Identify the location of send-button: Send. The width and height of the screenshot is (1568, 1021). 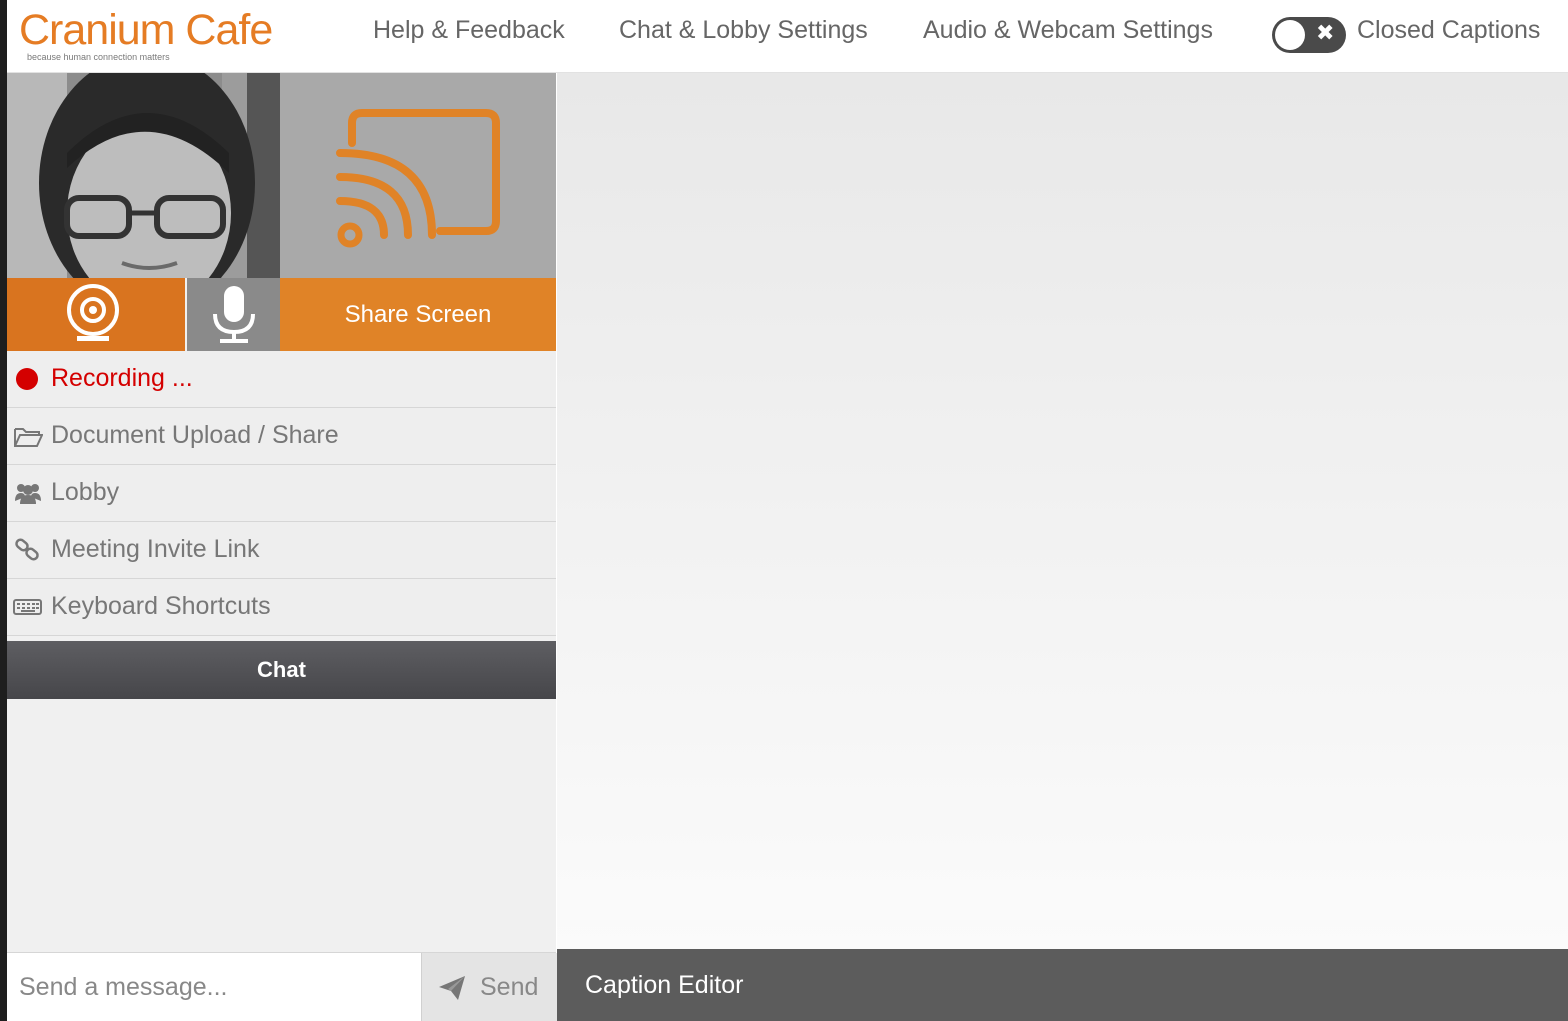
(489, 987).